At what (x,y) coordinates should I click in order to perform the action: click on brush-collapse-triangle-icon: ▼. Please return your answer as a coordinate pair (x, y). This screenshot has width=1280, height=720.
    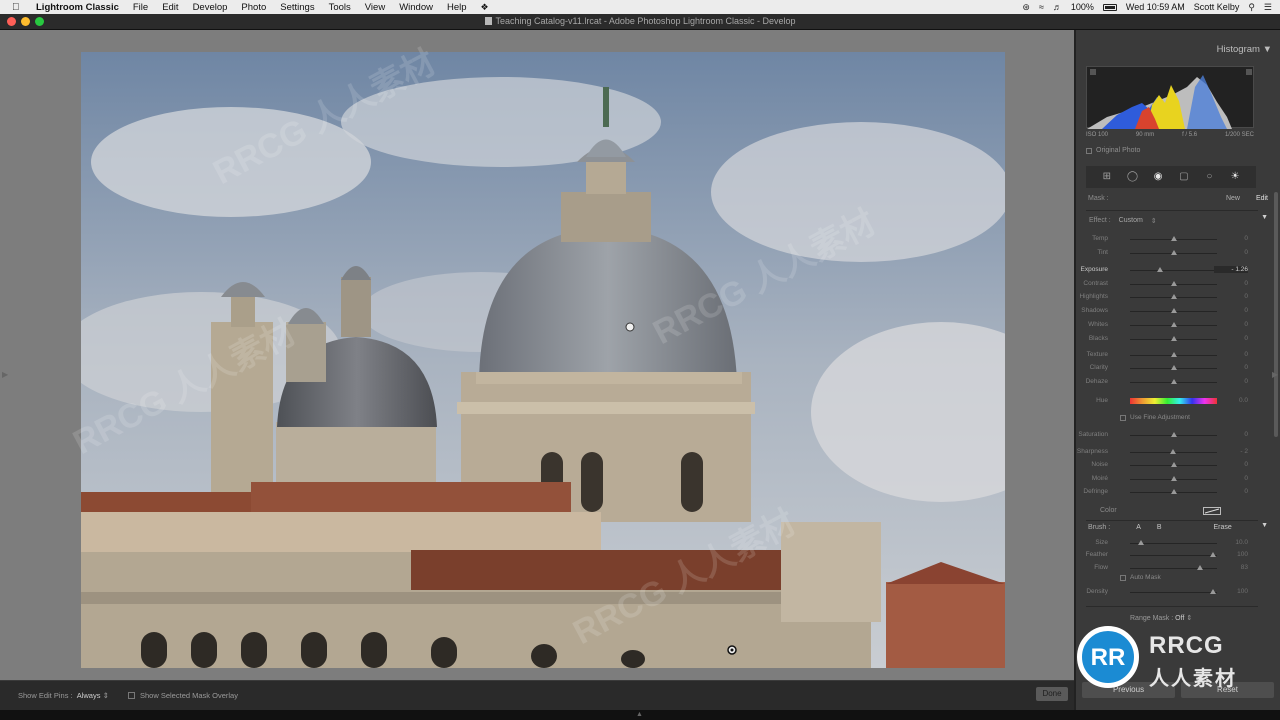
    Looking at the image, I should click on (1264, 525).